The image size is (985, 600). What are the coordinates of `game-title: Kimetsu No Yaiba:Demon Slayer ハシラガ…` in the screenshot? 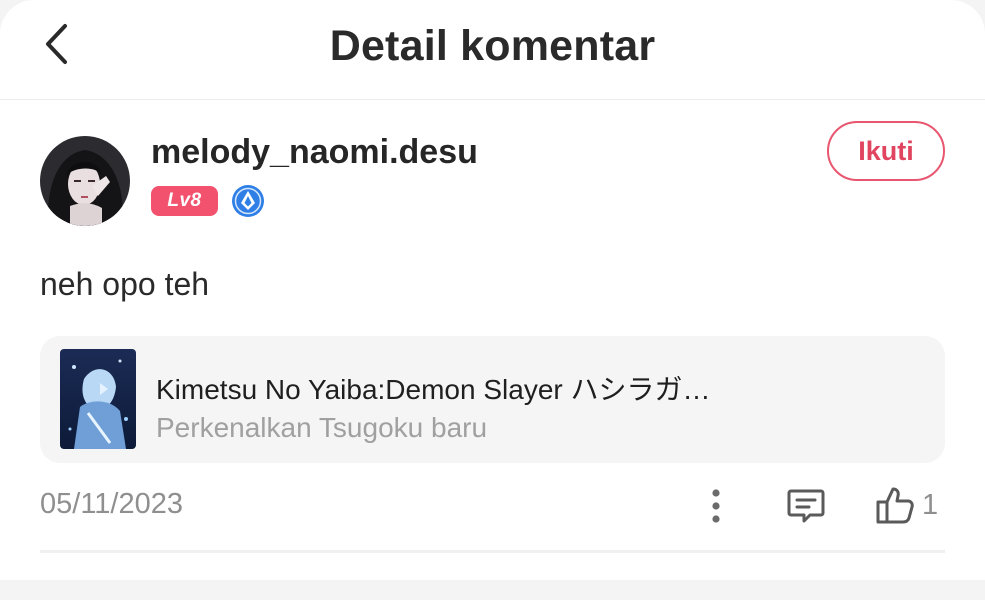 It's located at (433, 389).